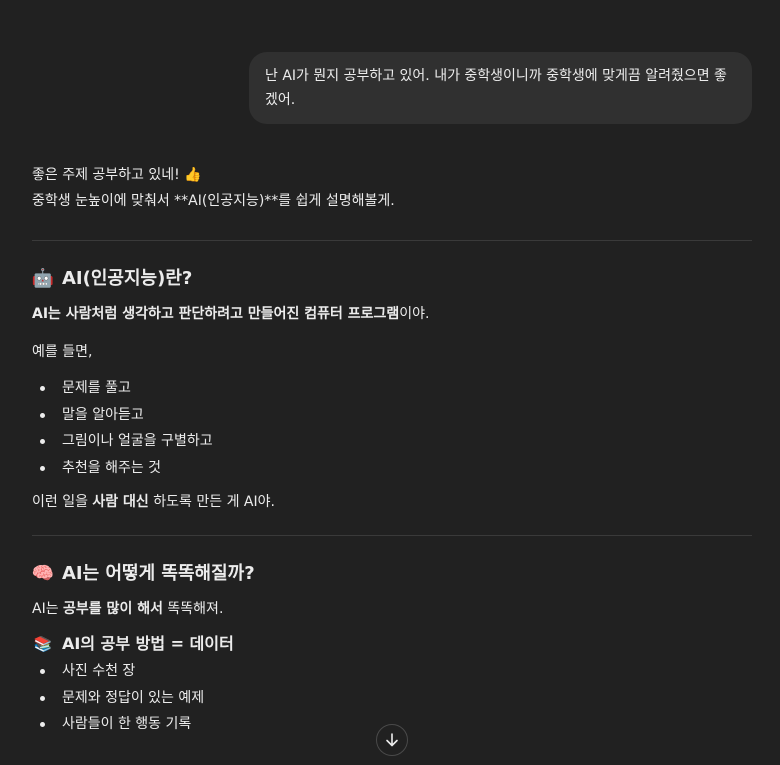  I want to click on list-item: 말을 알아듣고, so click(392, 415).